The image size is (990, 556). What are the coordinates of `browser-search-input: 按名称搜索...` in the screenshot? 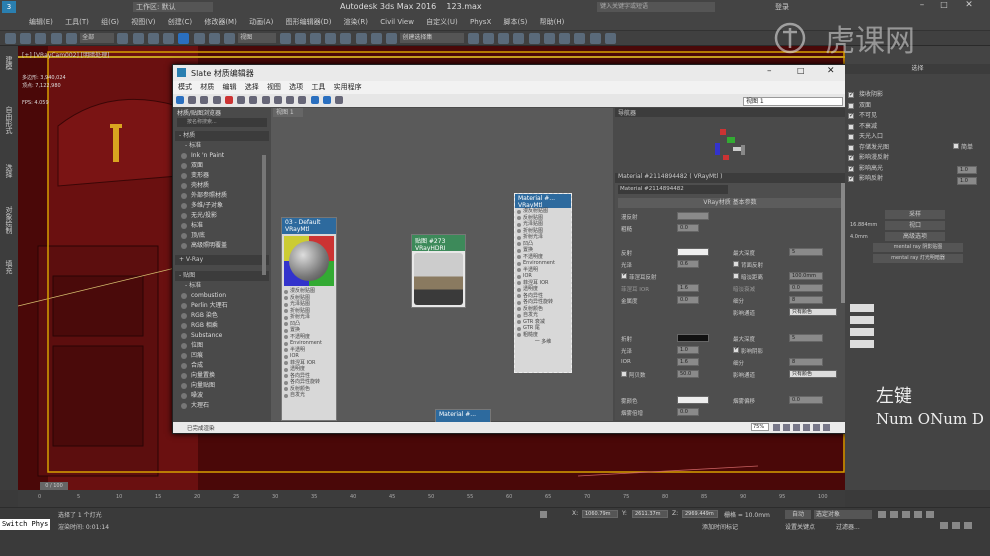 It's located at (222, 122).